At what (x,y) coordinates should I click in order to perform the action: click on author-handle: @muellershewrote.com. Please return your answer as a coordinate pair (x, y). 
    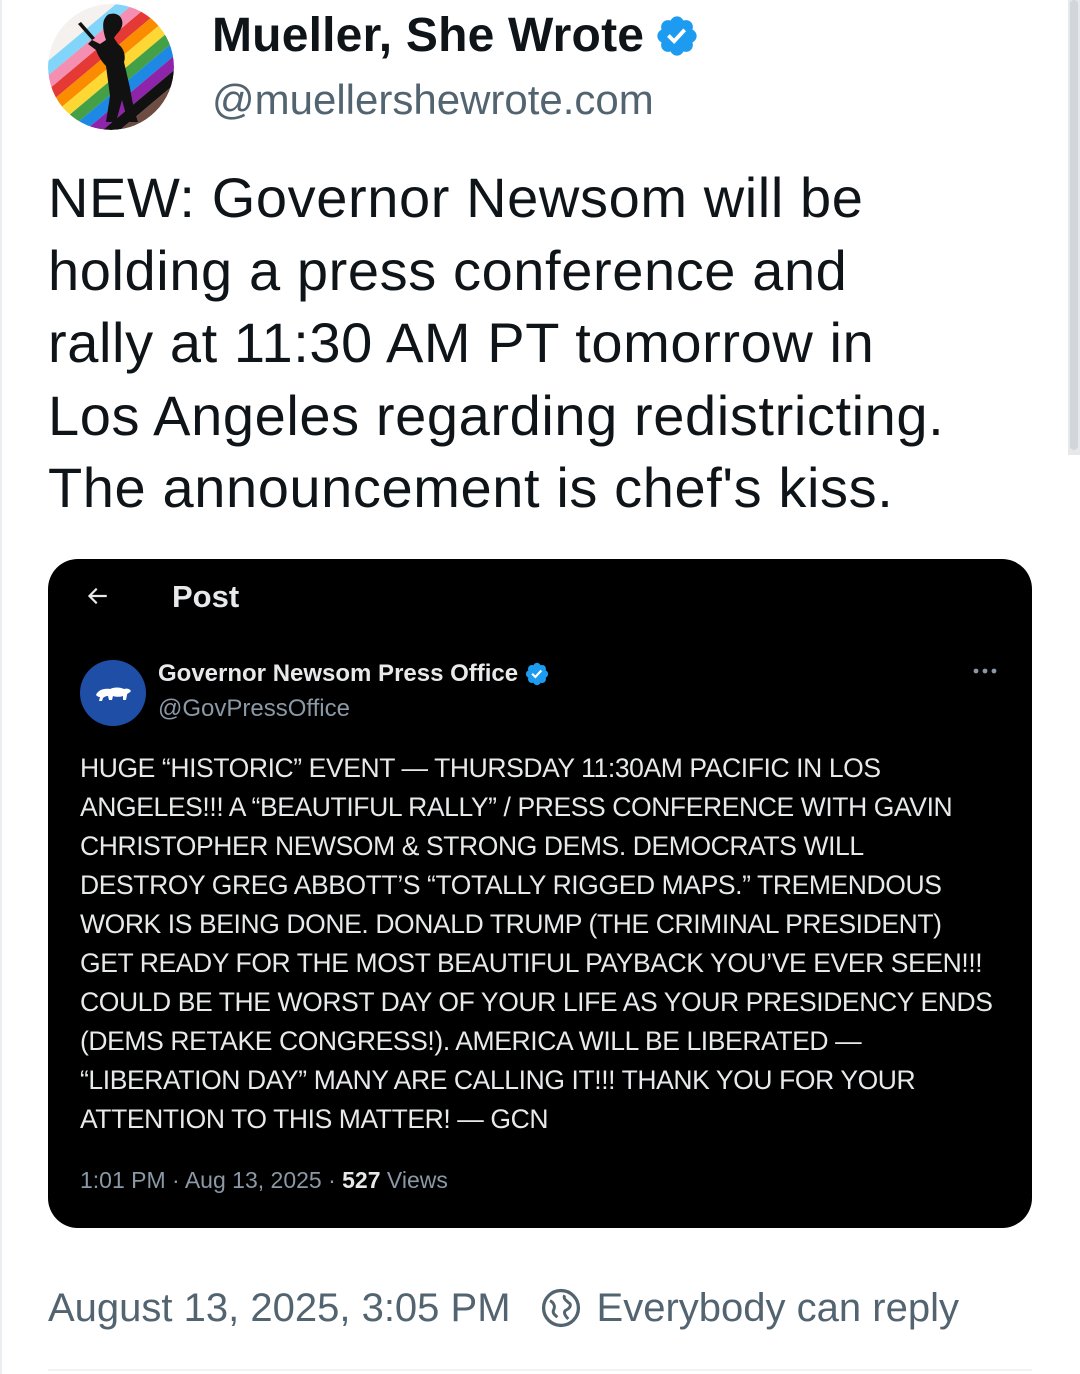
    Looking at the image, I should click on (456, 100).